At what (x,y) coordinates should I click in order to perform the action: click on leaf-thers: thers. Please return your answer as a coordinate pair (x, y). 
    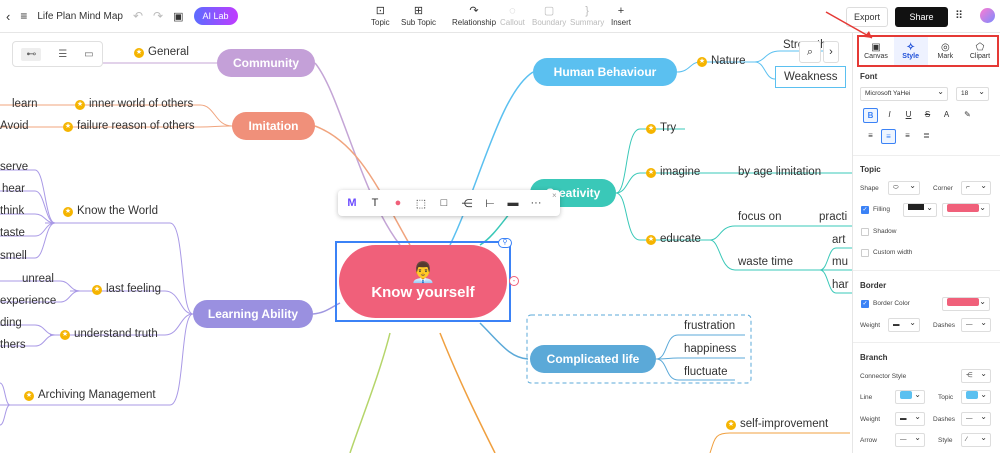
    Looking at the image, I should click on (13, 345).